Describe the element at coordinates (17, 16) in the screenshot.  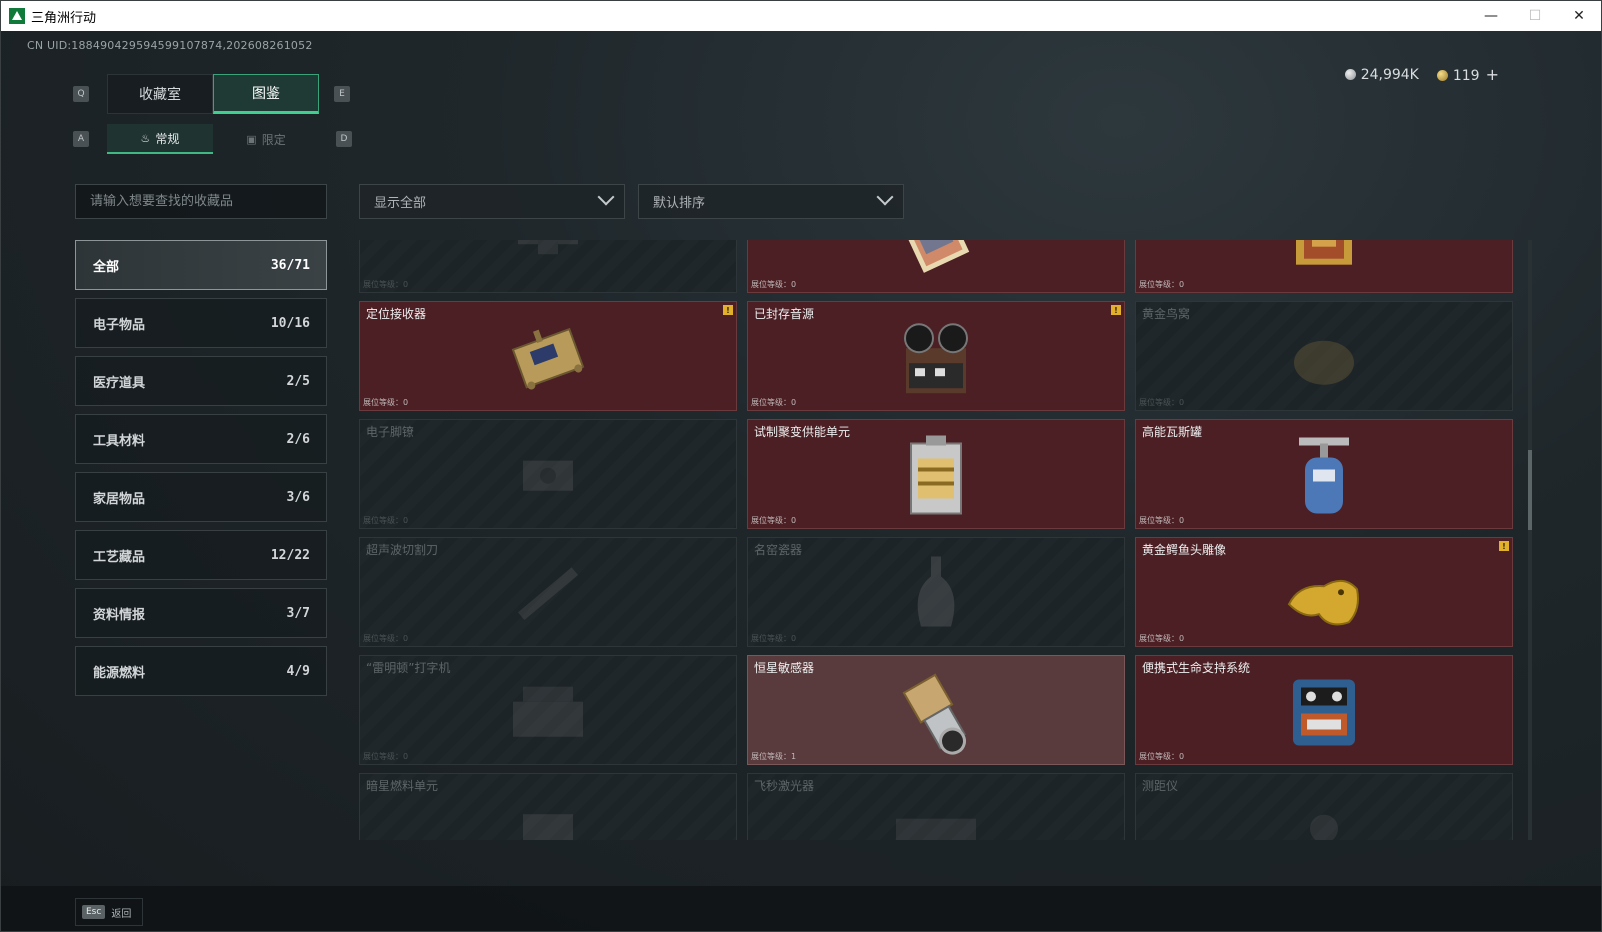
I see `app-logo-icon` at that location.